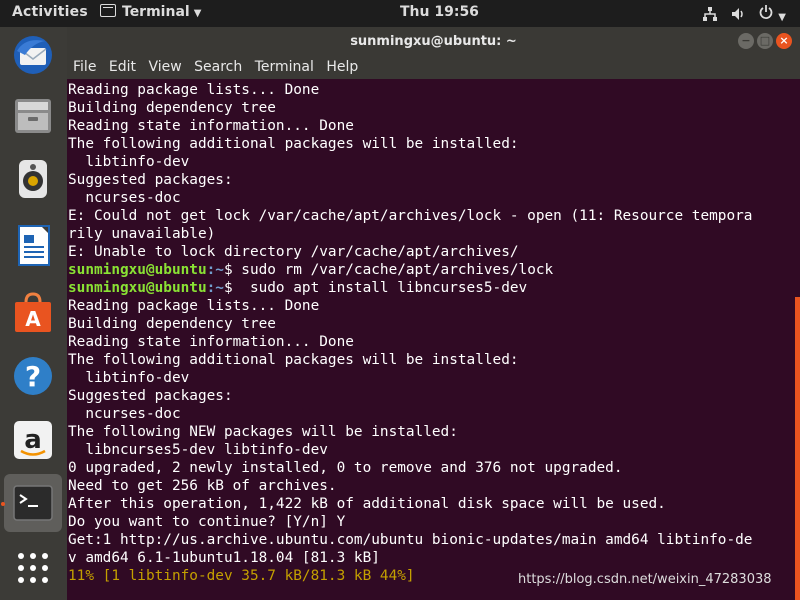 This screenshot has width=800, height=600. Describe the element at coordinates (746, 41) in the screenshot. I see `minimize-button: −` at that location.